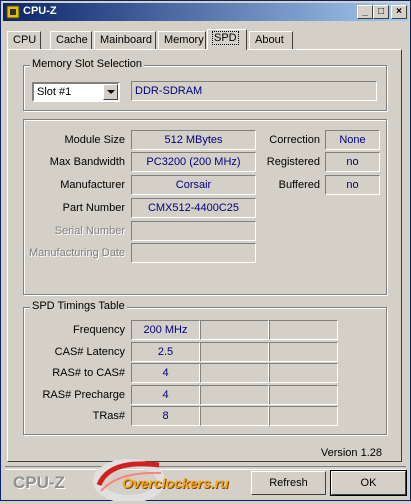  I want to click on logo-wordmark: Overclockers.ru, so click(175, 483).